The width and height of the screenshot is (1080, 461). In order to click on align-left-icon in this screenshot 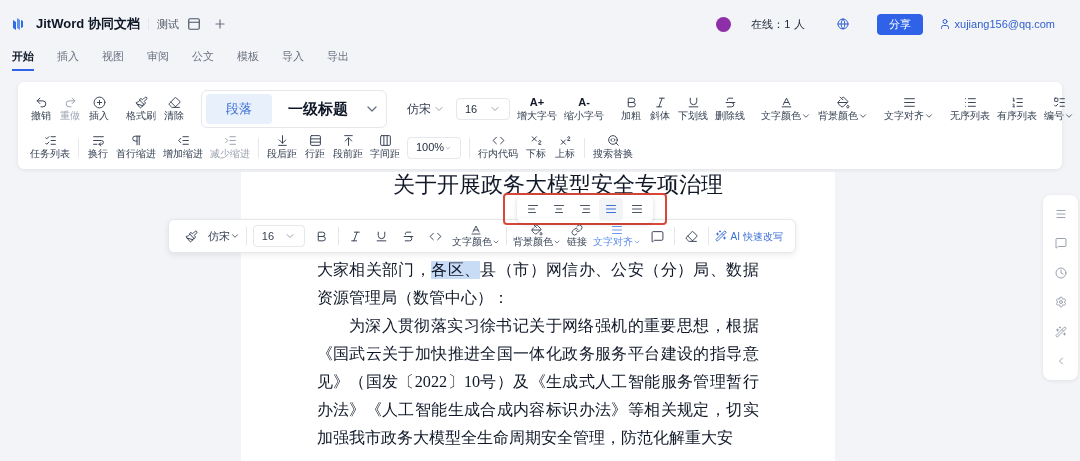, I will do `click(533, 209)`.